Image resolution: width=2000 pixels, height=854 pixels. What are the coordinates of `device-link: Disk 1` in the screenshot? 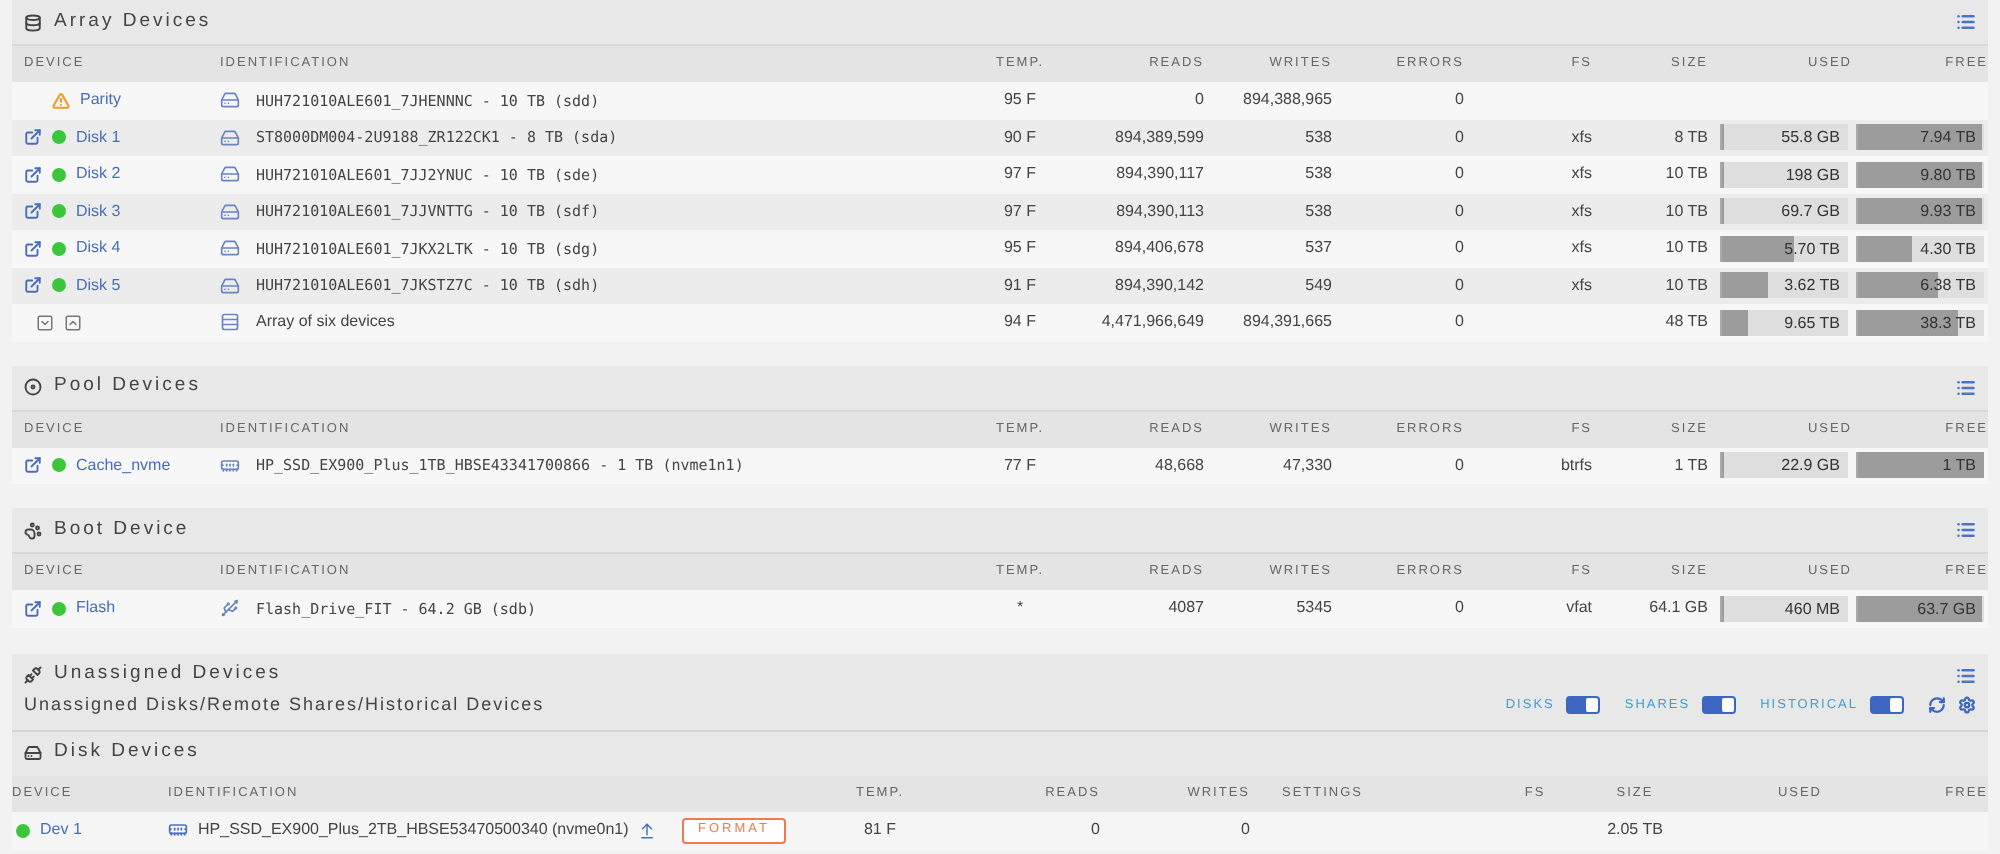 It's located at (98, 137).